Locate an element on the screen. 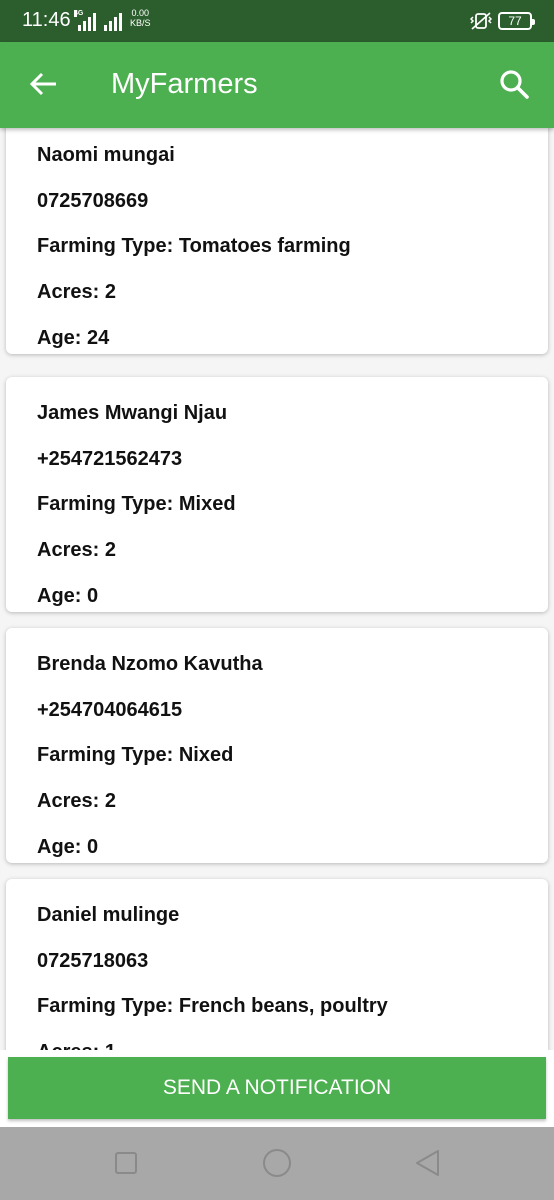 The height and width of the screenshot is (1200, 554). status-time: 11:46 is located at coordinates (46, 20).